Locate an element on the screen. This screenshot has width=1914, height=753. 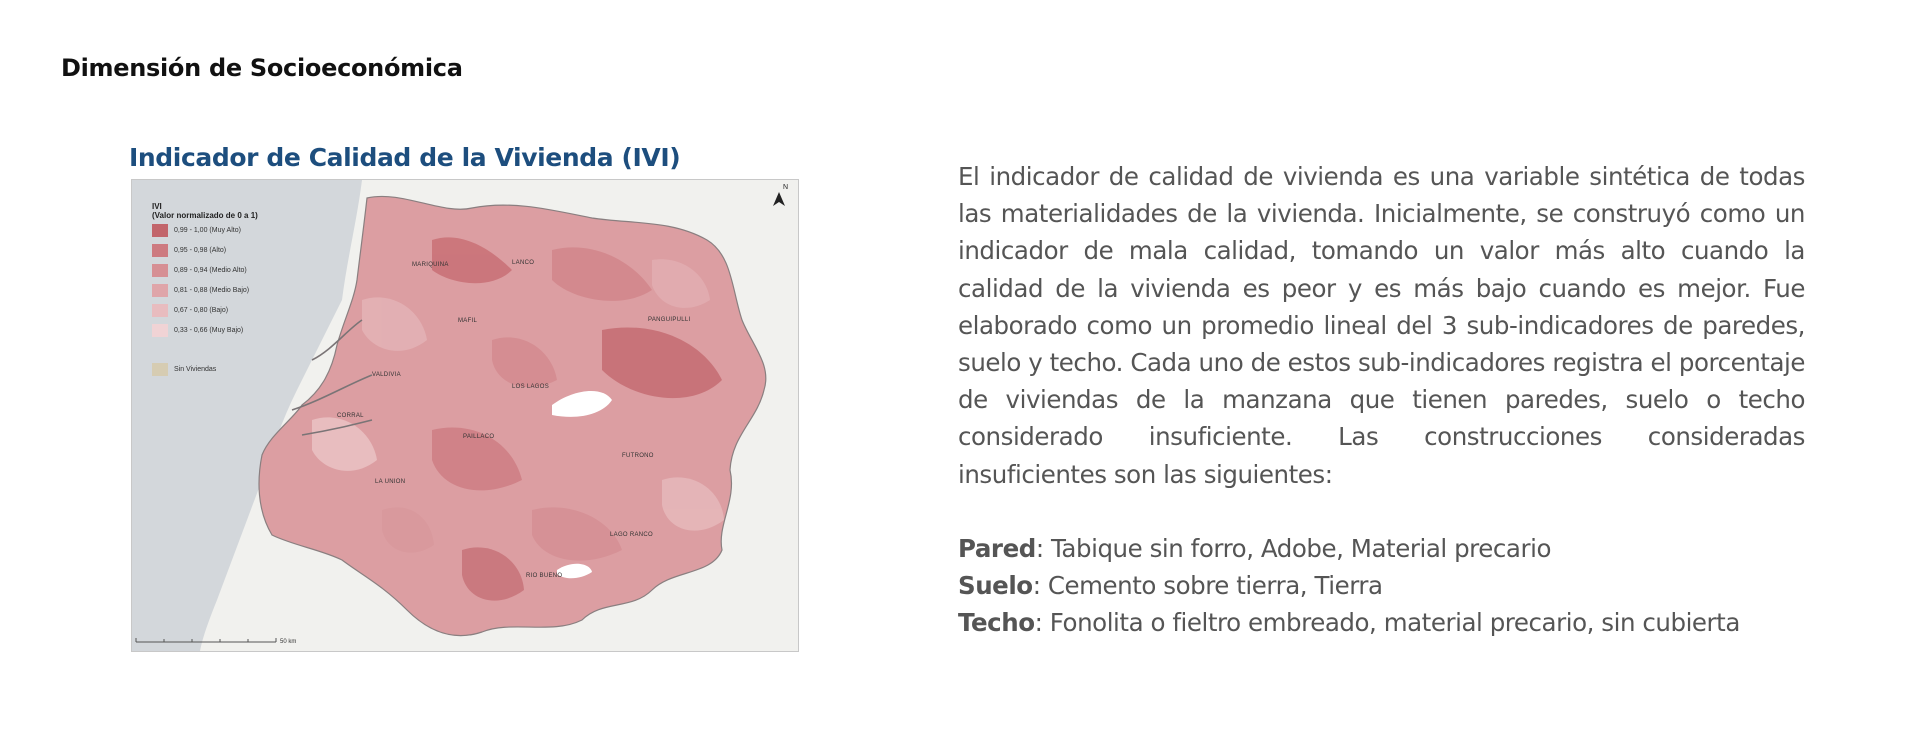
scale-label: 50 km is located at coordinates (288, 642).